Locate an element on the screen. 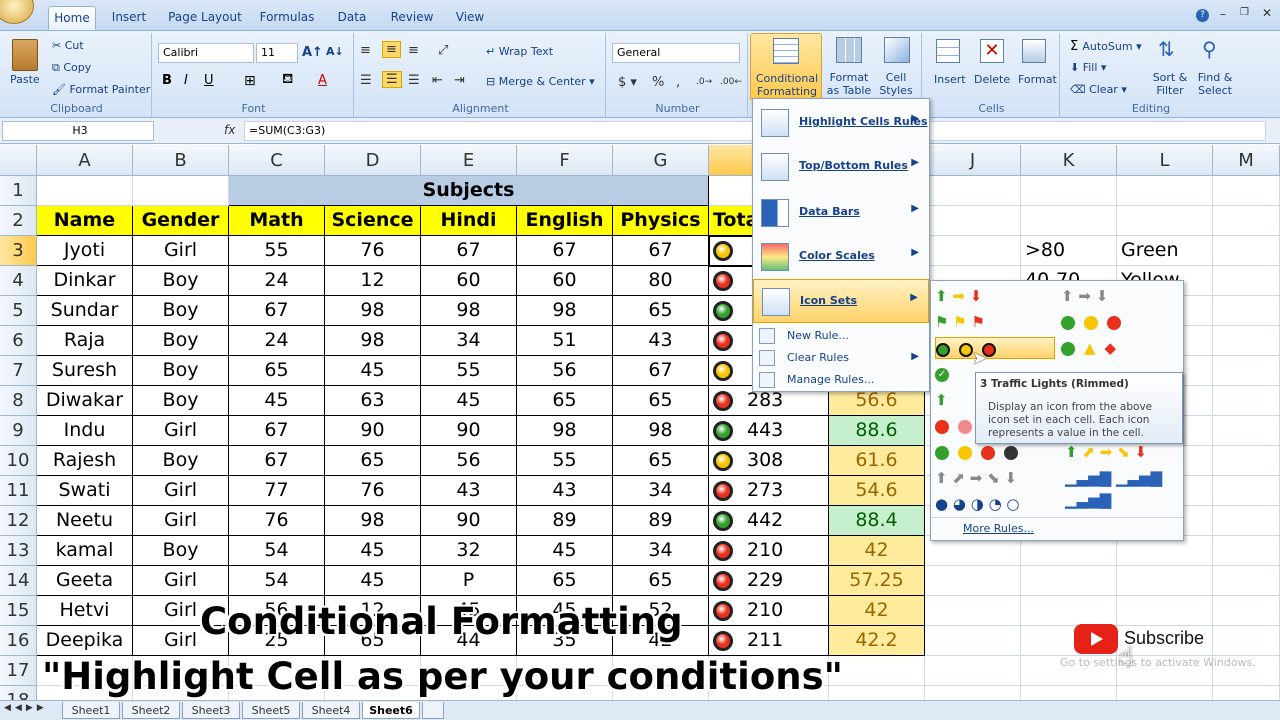  sort-filter-button: Sort & Filter is located at coordinates (1170, 84).